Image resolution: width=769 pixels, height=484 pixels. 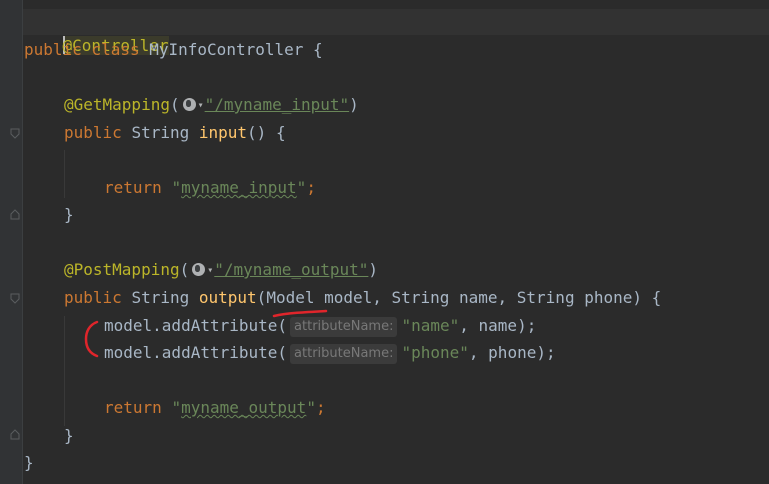 I want to click on method-params: model, String name, String phone) {, so click(x=488, y=297).